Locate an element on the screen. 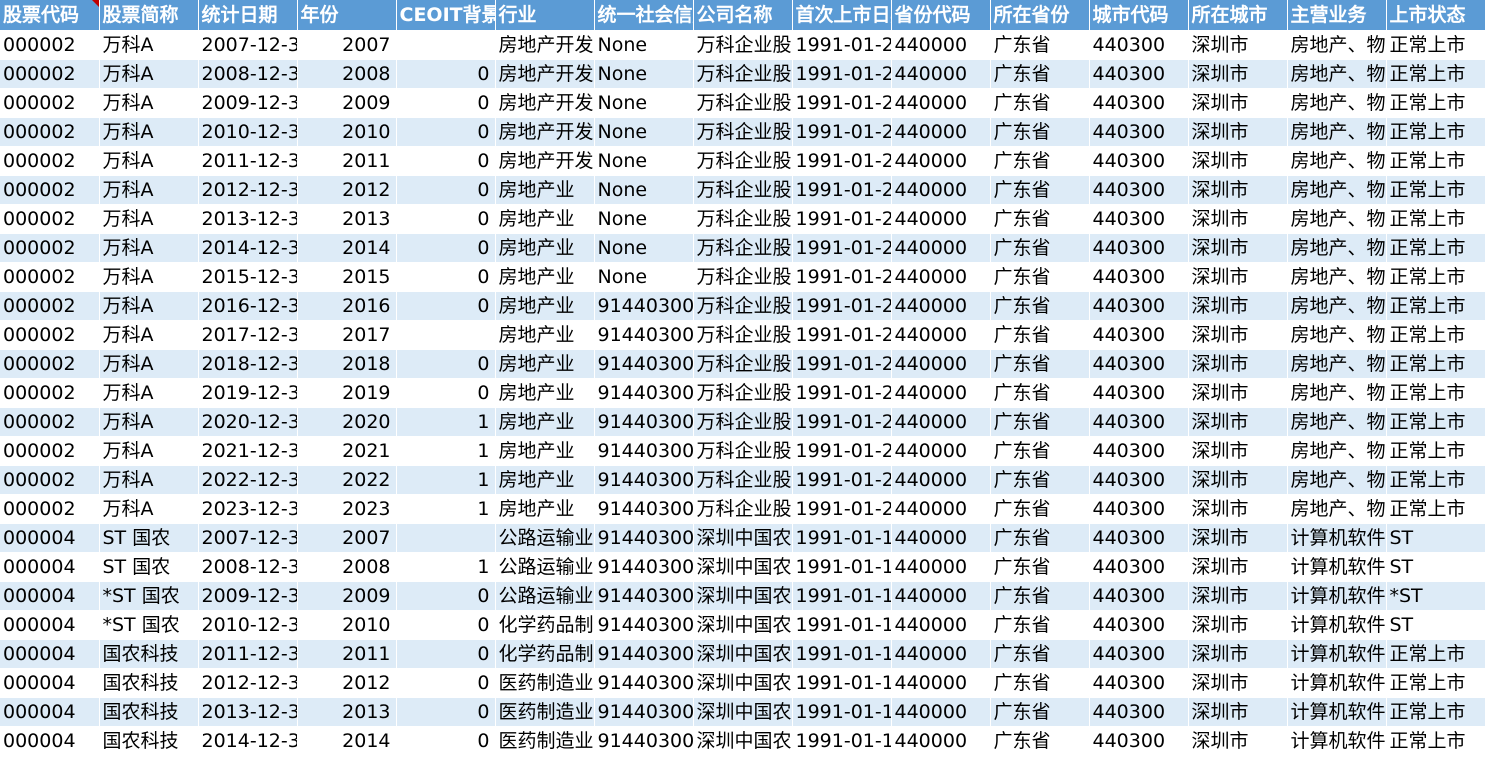 Image resolution: width=1485 pixels, height=757 pixels. cell-date: 2014-12-31 is located at coordinates (248, 741).